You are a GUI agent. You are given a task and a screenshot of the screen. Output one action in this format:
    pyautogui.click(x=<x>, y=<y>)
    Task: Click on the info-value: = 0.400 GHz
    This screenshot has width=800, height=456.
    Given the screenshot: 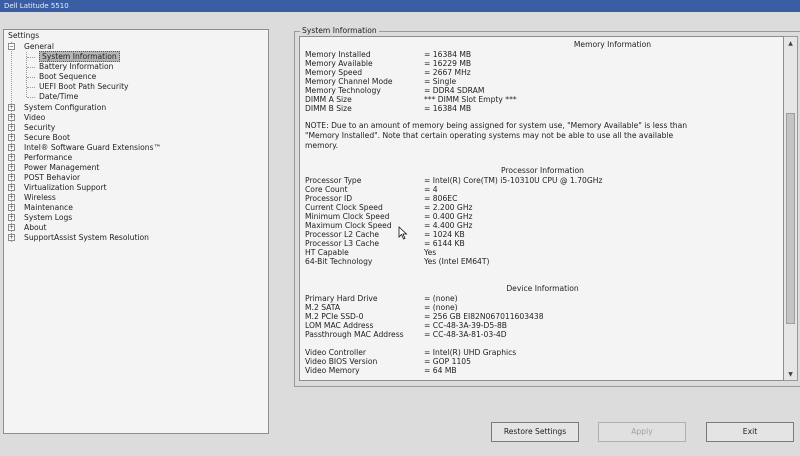 What is the action you would take?
    pyautogui.click(x=448, y=216)
    